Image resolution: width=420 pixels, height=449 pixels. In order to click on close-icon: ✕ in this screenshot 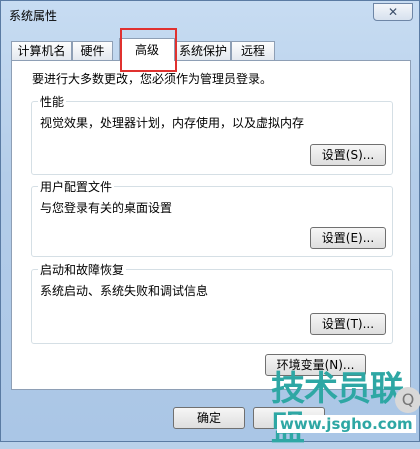, I will do `click(393, 12)`.